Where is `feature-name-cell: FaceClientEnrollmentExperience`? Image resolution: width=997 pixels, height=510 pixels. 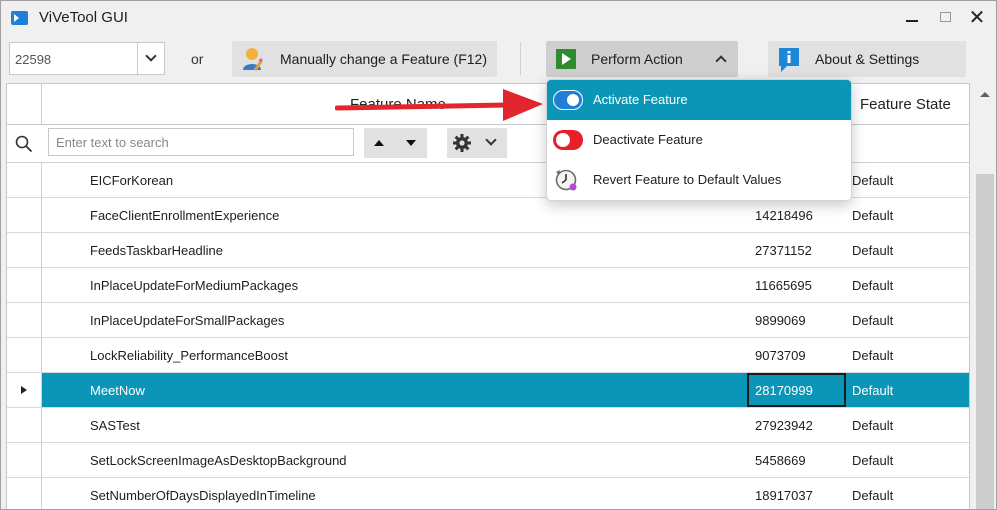
feature-name-cell: FaceClientEnrollmentExperience is located at coordinates (185, 215).